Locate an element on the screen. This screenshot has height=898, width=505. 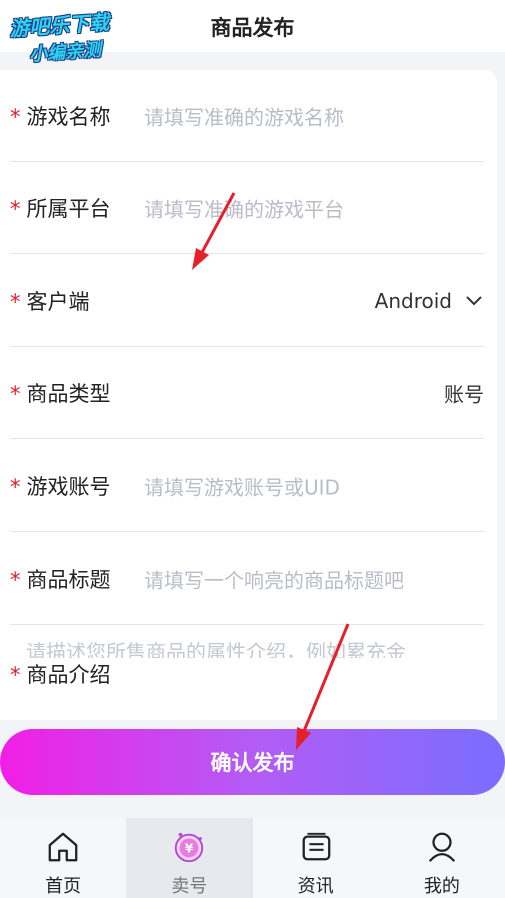
game-account-row: * 游戏账号 请填写游戏账号或UID is located at coordinates (247, 486).